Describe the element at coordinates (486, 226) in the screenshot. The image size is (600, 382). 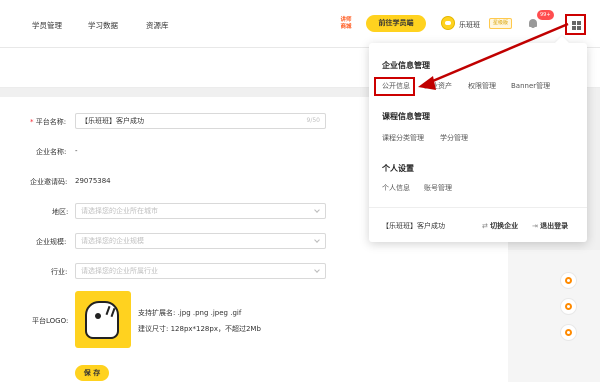
I see `switch-icon: ⇄` at that location.